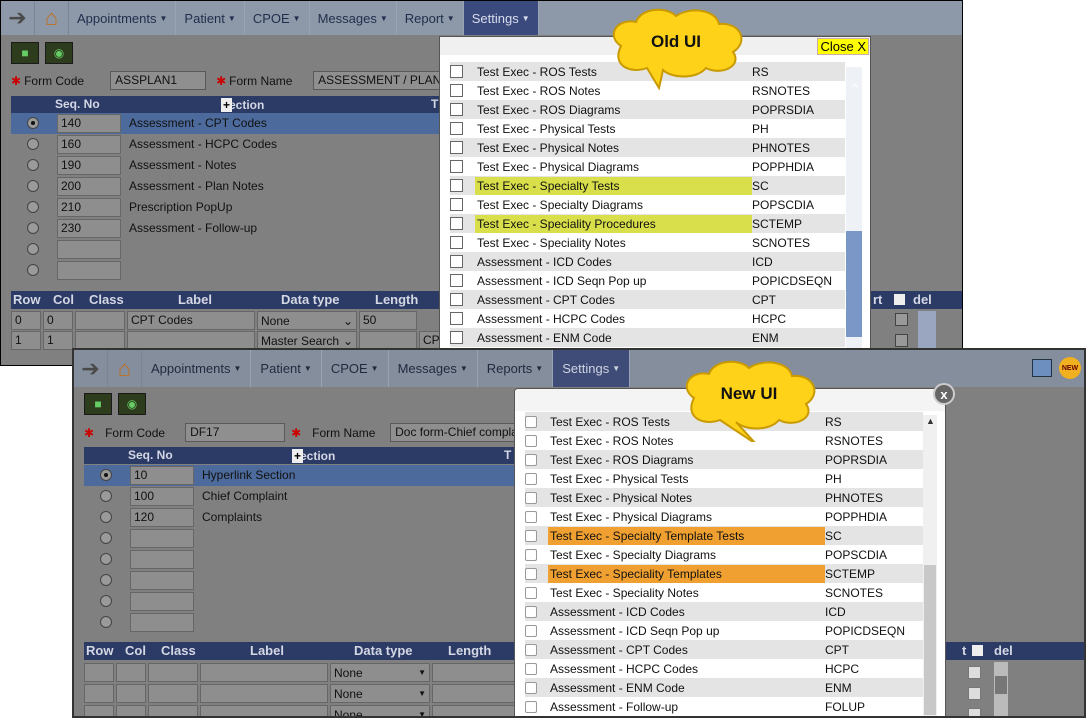  I want to click on section-row: 230 Assessment - Follow-up, so click(225, 228).